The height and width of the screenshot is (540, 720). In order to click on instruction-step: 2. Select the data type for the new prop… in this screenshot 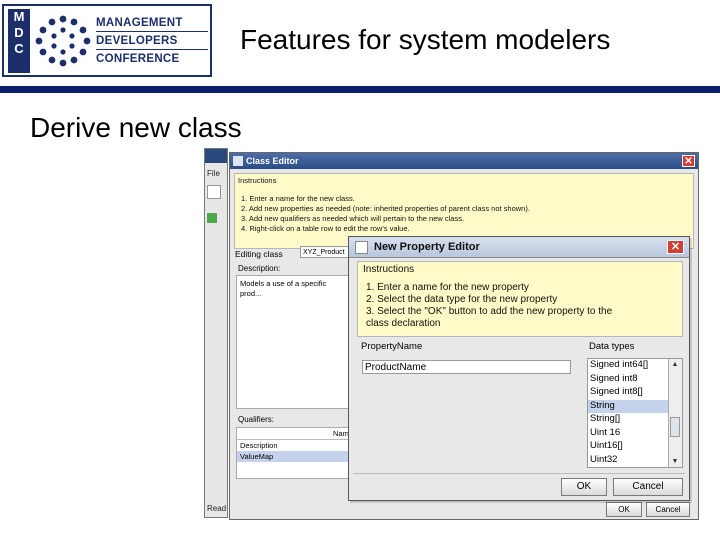, I will do `click(462, 299)`.